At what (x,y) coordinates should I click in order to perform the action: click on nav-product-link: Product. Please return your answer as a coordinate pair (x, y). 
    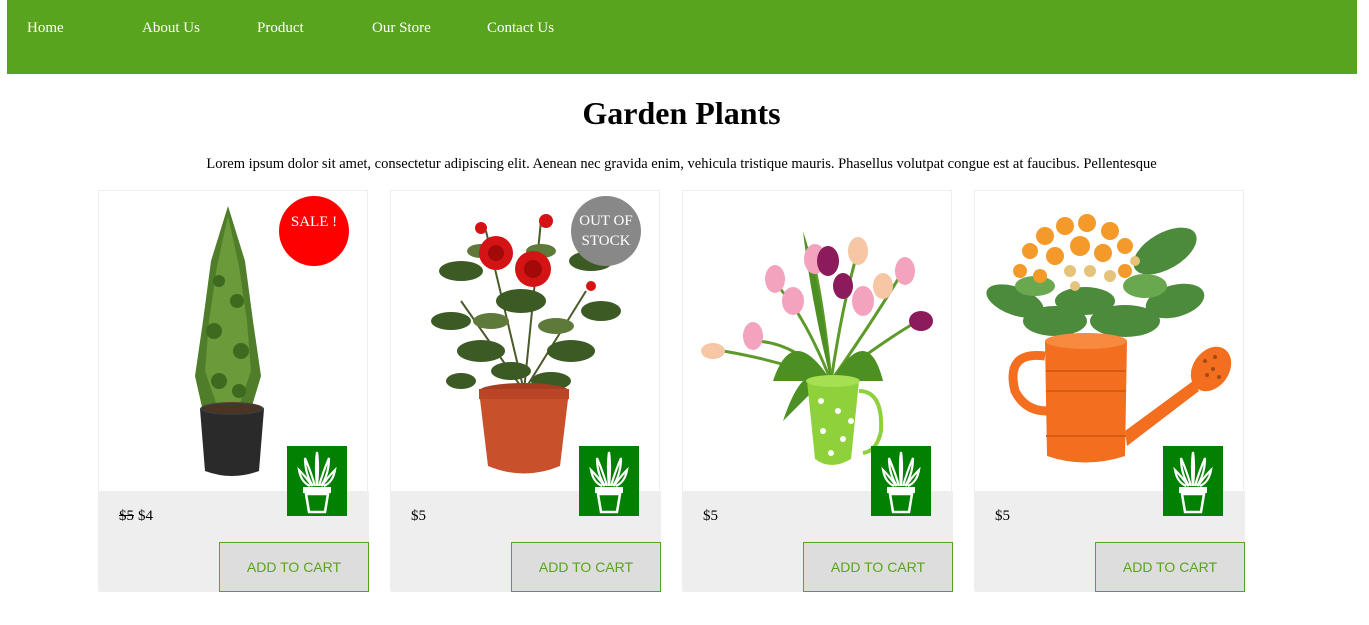
    Looking at the image, I should click on (280, 28).